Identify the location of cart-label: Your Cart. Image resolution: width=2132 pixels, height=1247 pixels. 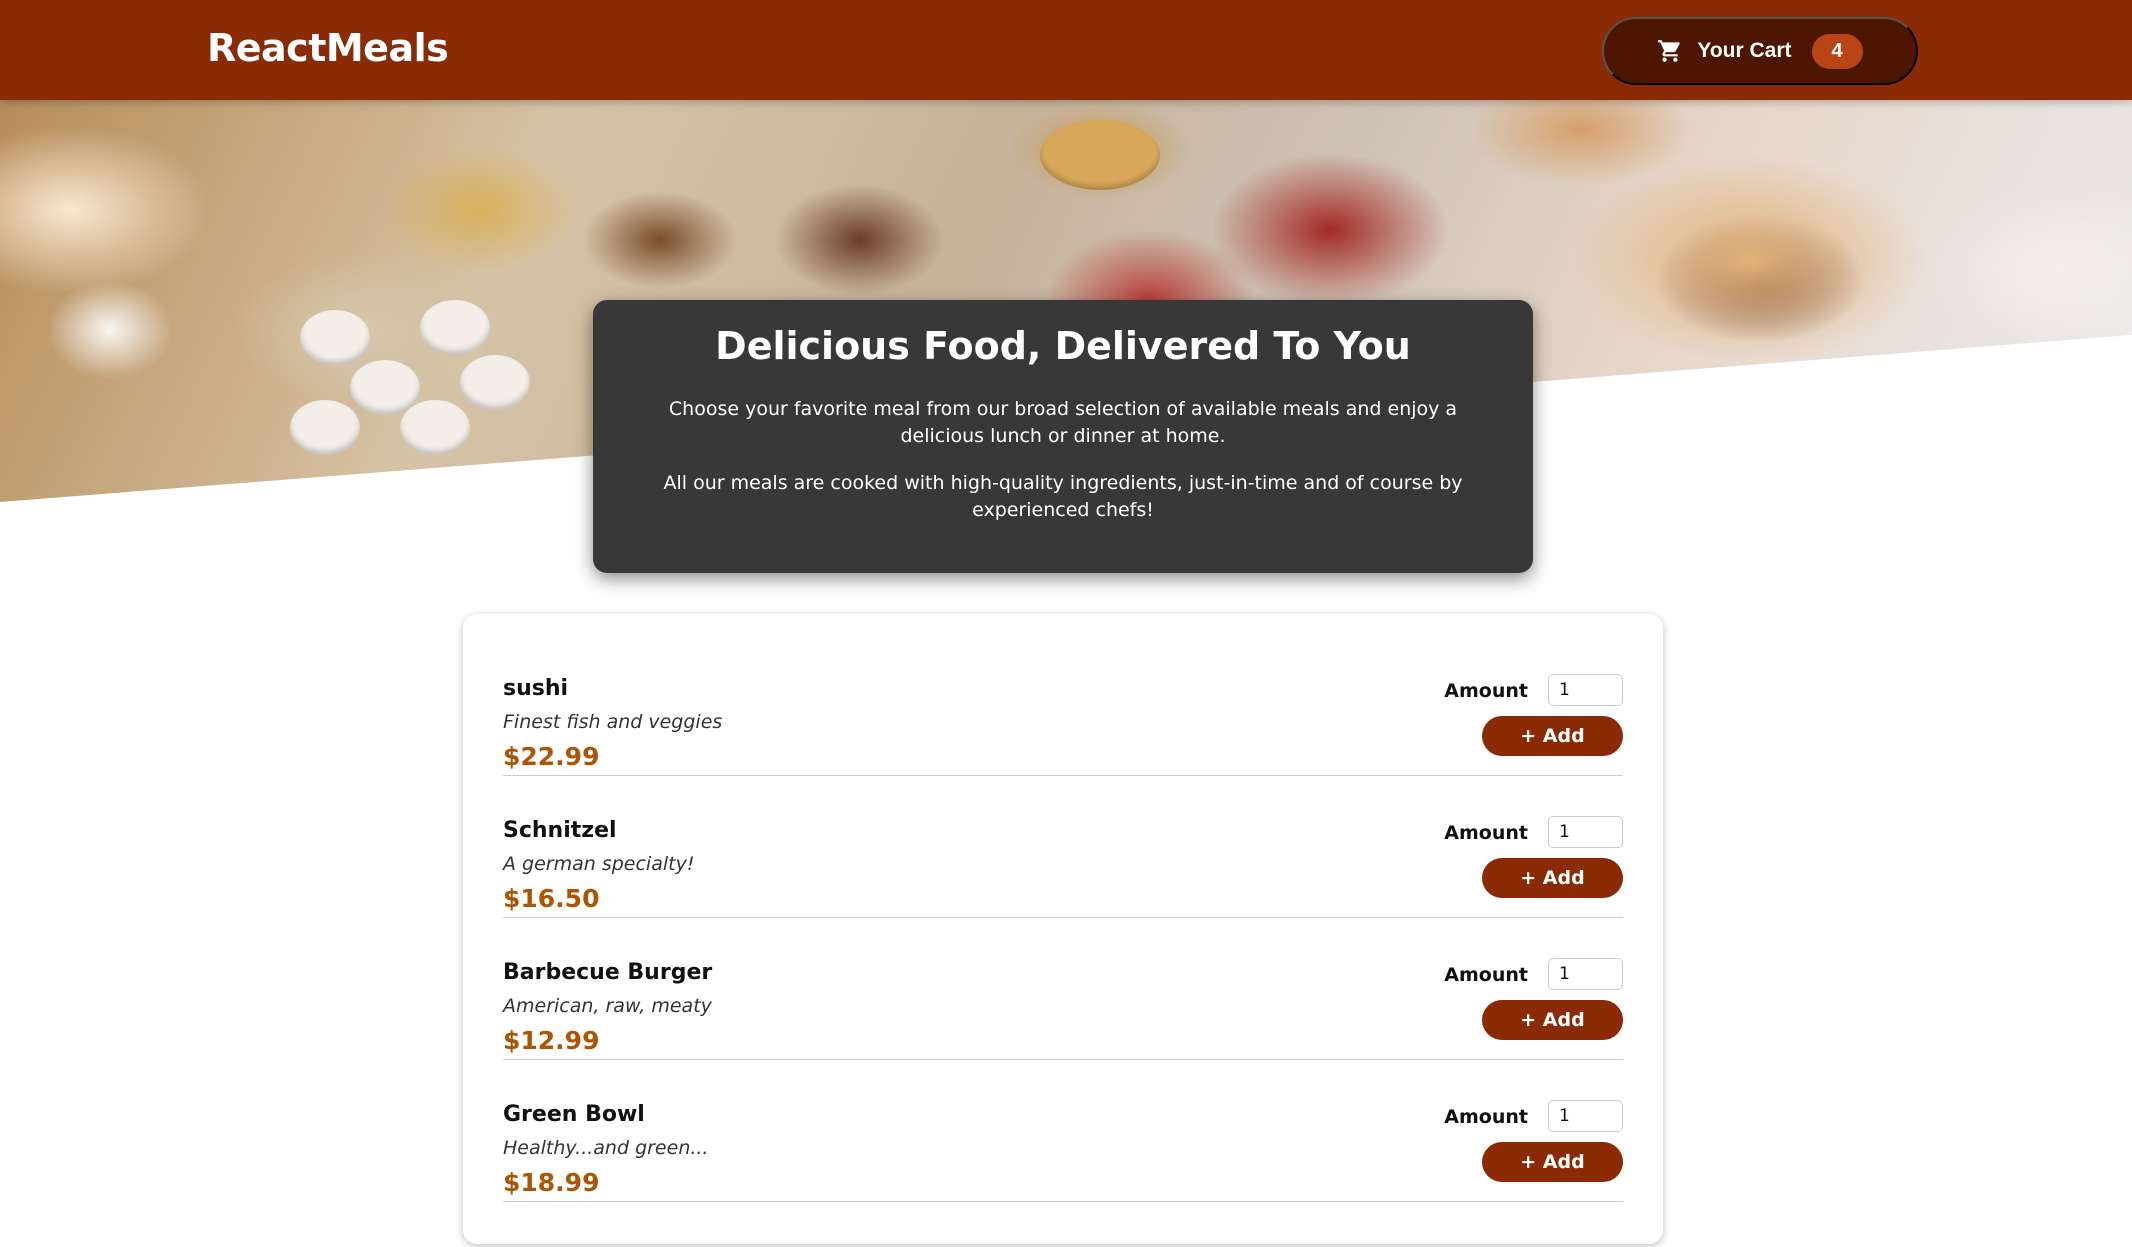
(1744, 50).